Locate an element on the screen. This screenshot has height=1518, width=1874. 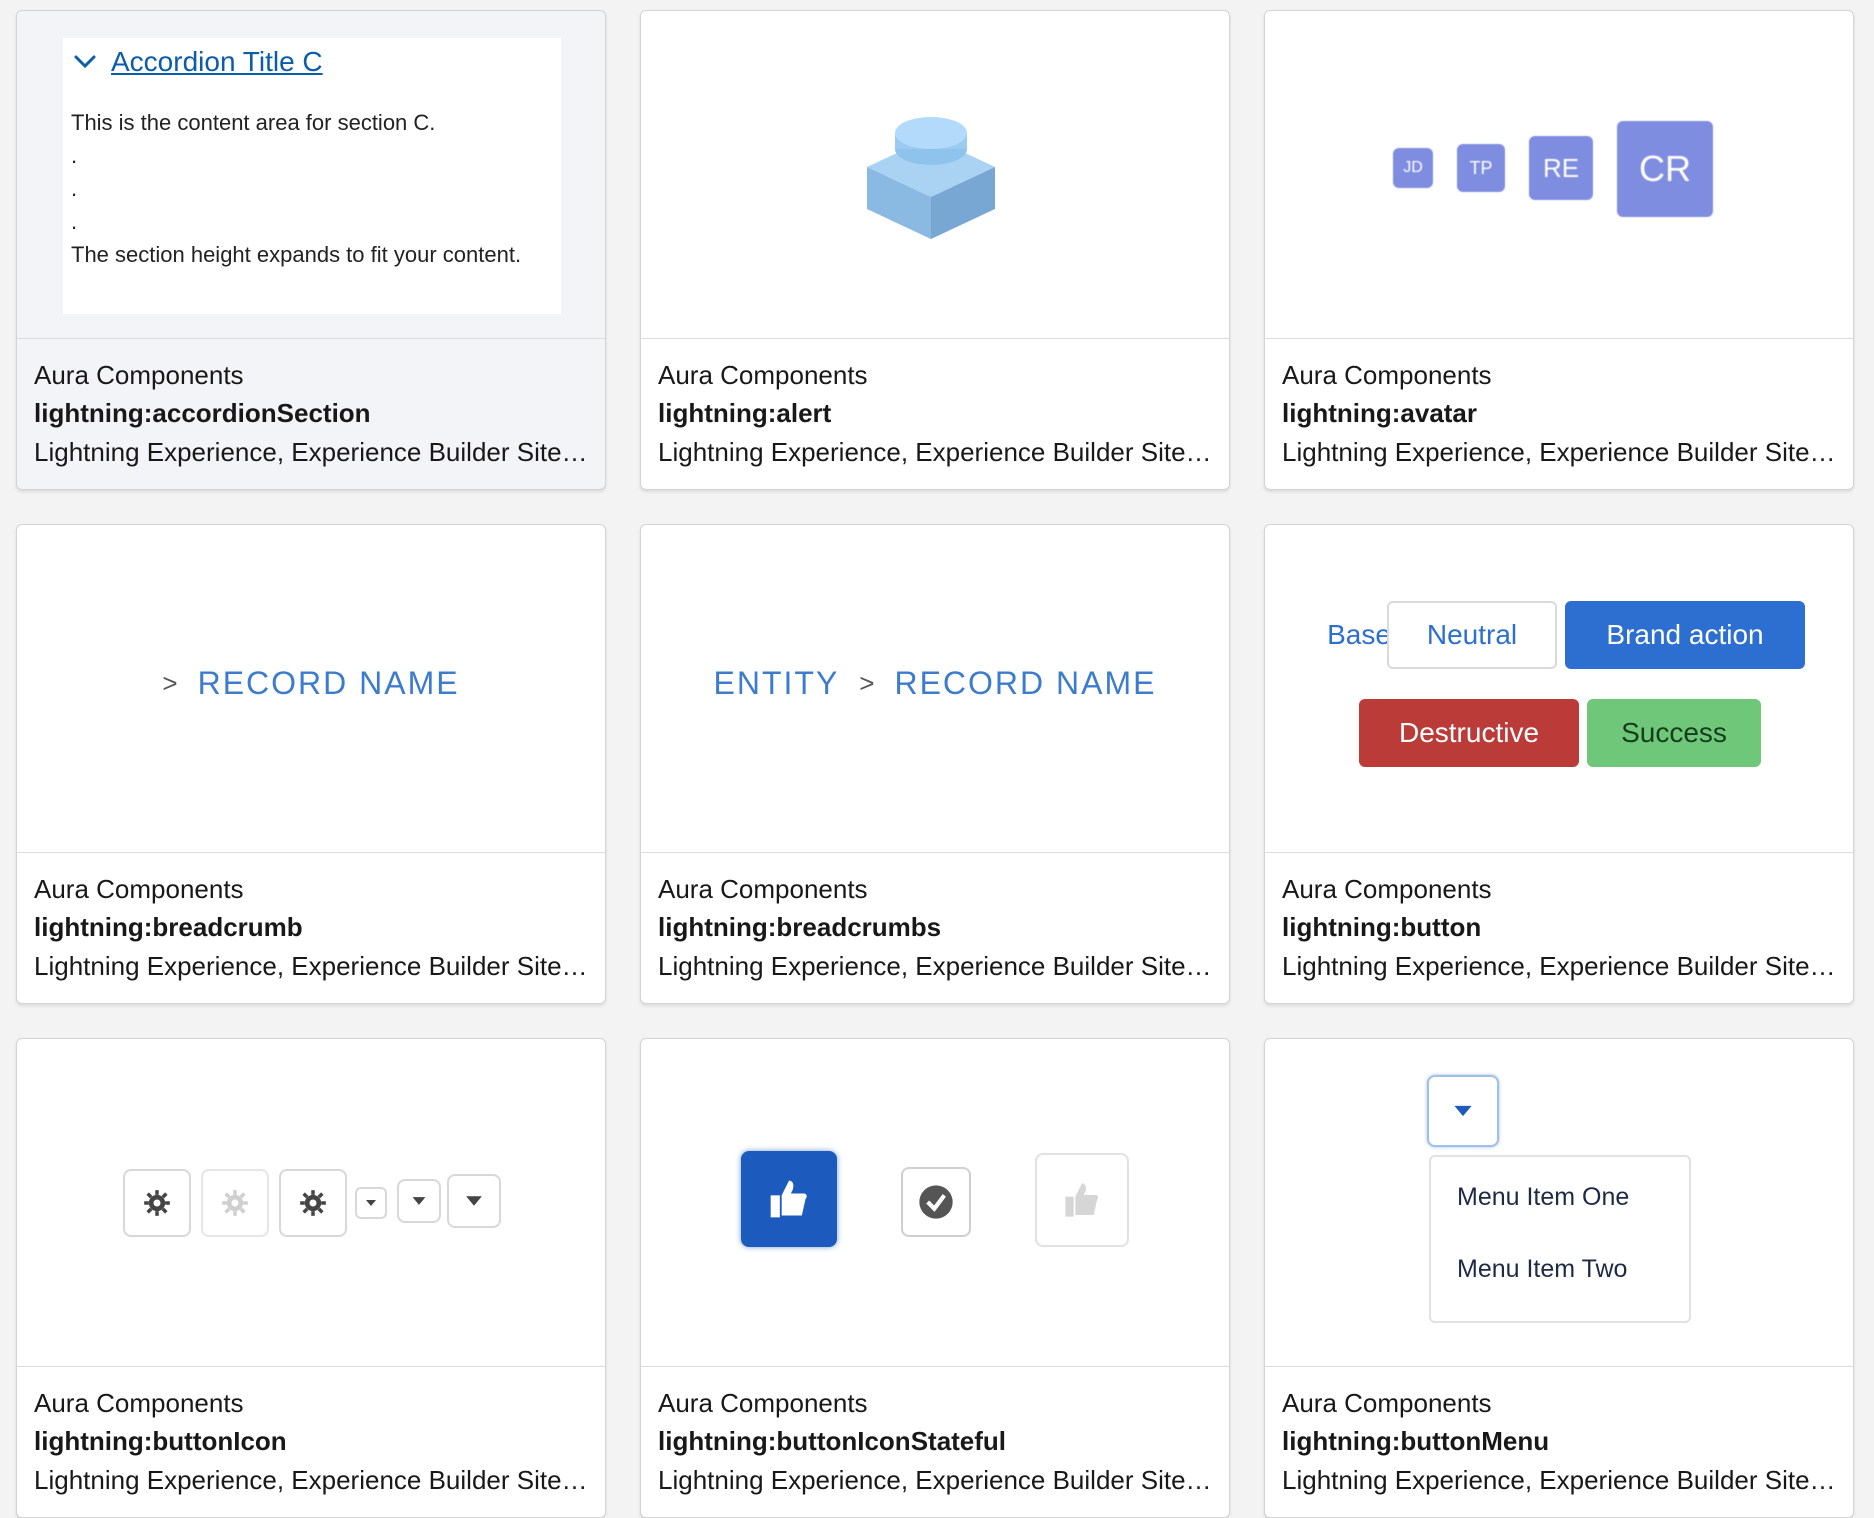
like-button-selected is located at coordinates (789, 1199).